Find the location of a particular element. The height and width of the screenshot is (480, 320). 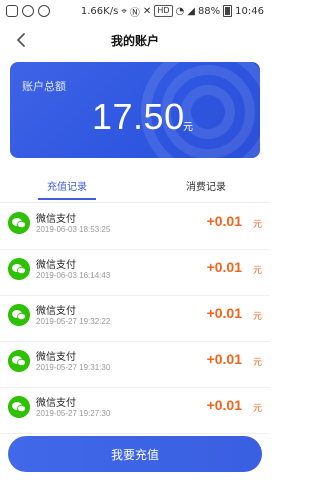

wifi-icon: ◔ is located at coordinates (180, 11).